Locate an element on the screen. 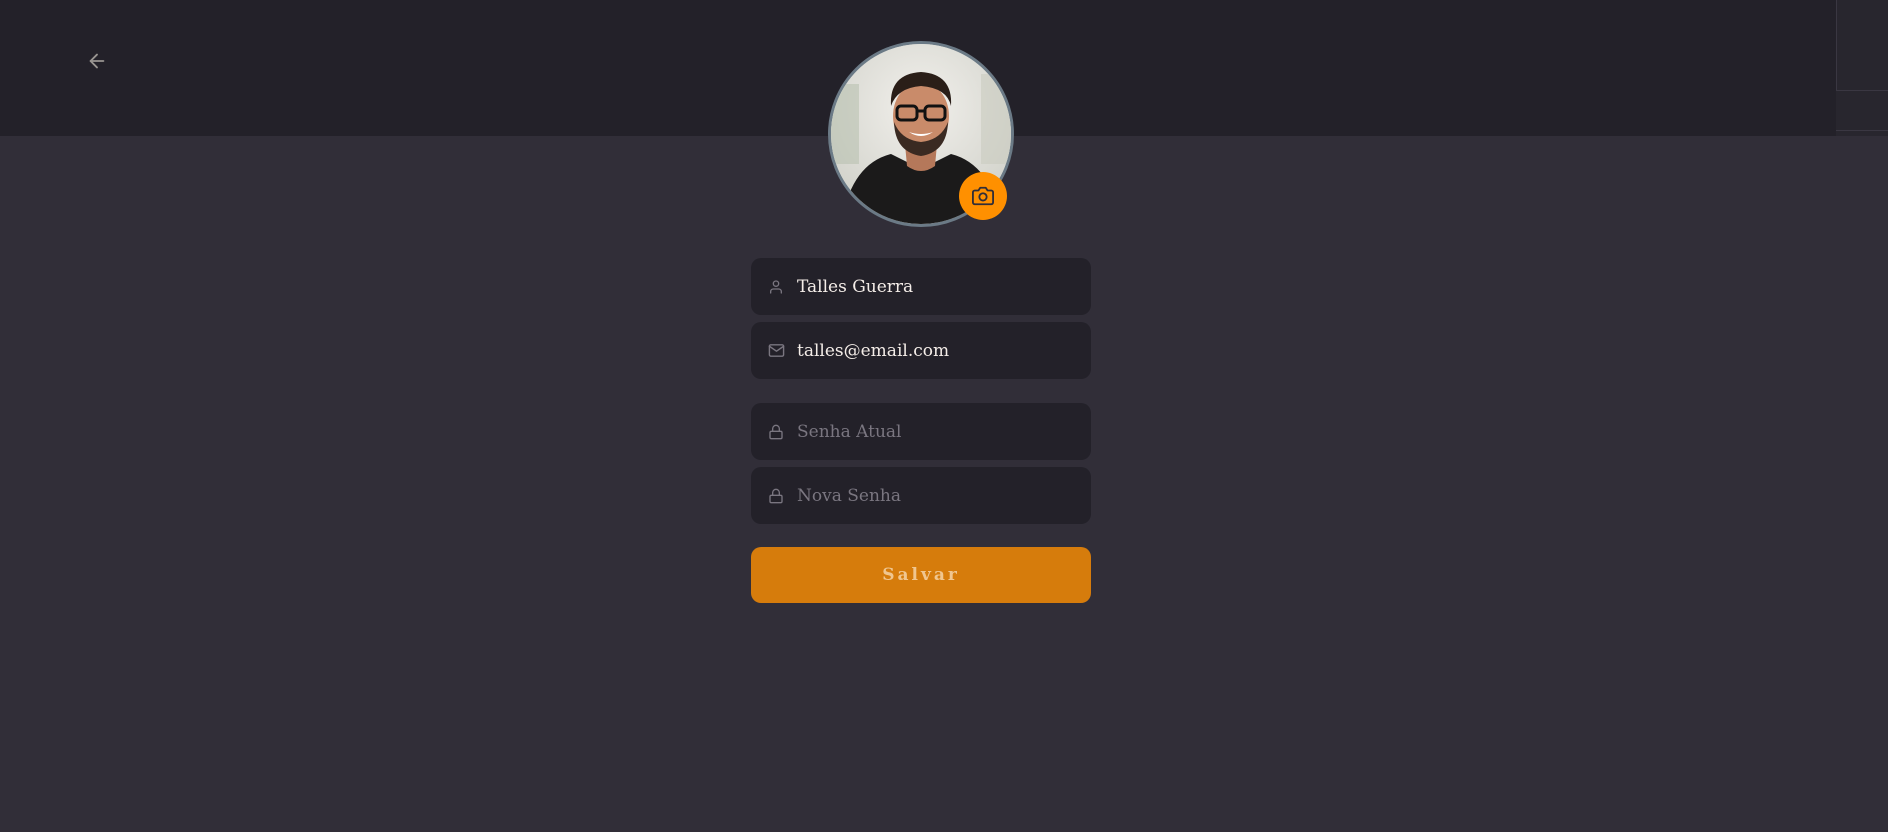 Image resolution: width=1888 pixels, height=832 pixels. back-button is located at coordinates (97, 61).